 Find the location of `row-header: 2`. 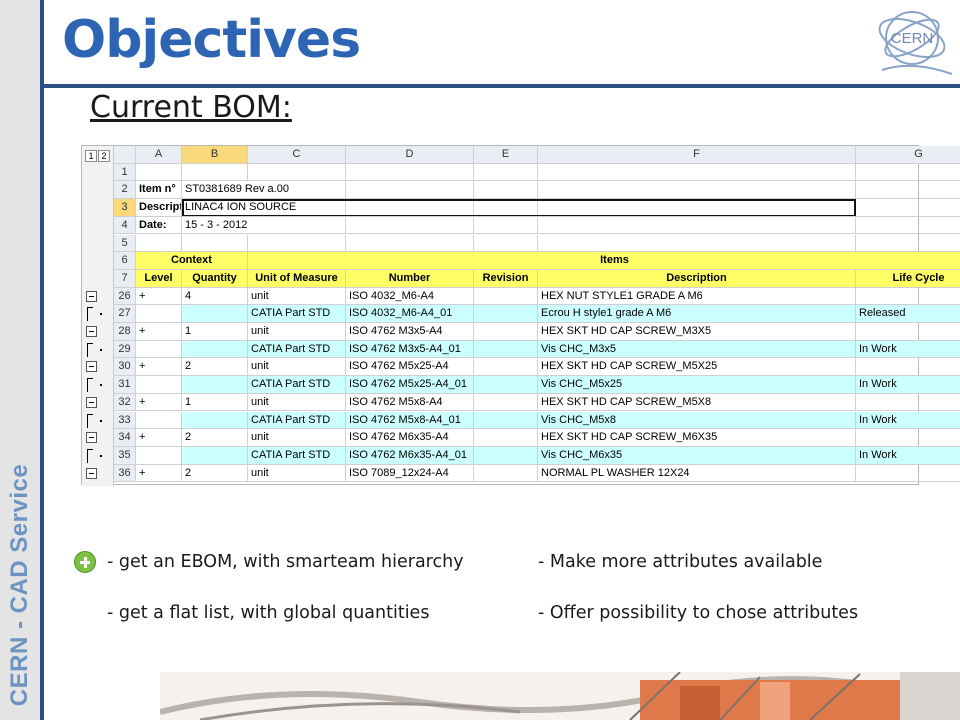

row-header: 2 is located at coordinates (125, 190).